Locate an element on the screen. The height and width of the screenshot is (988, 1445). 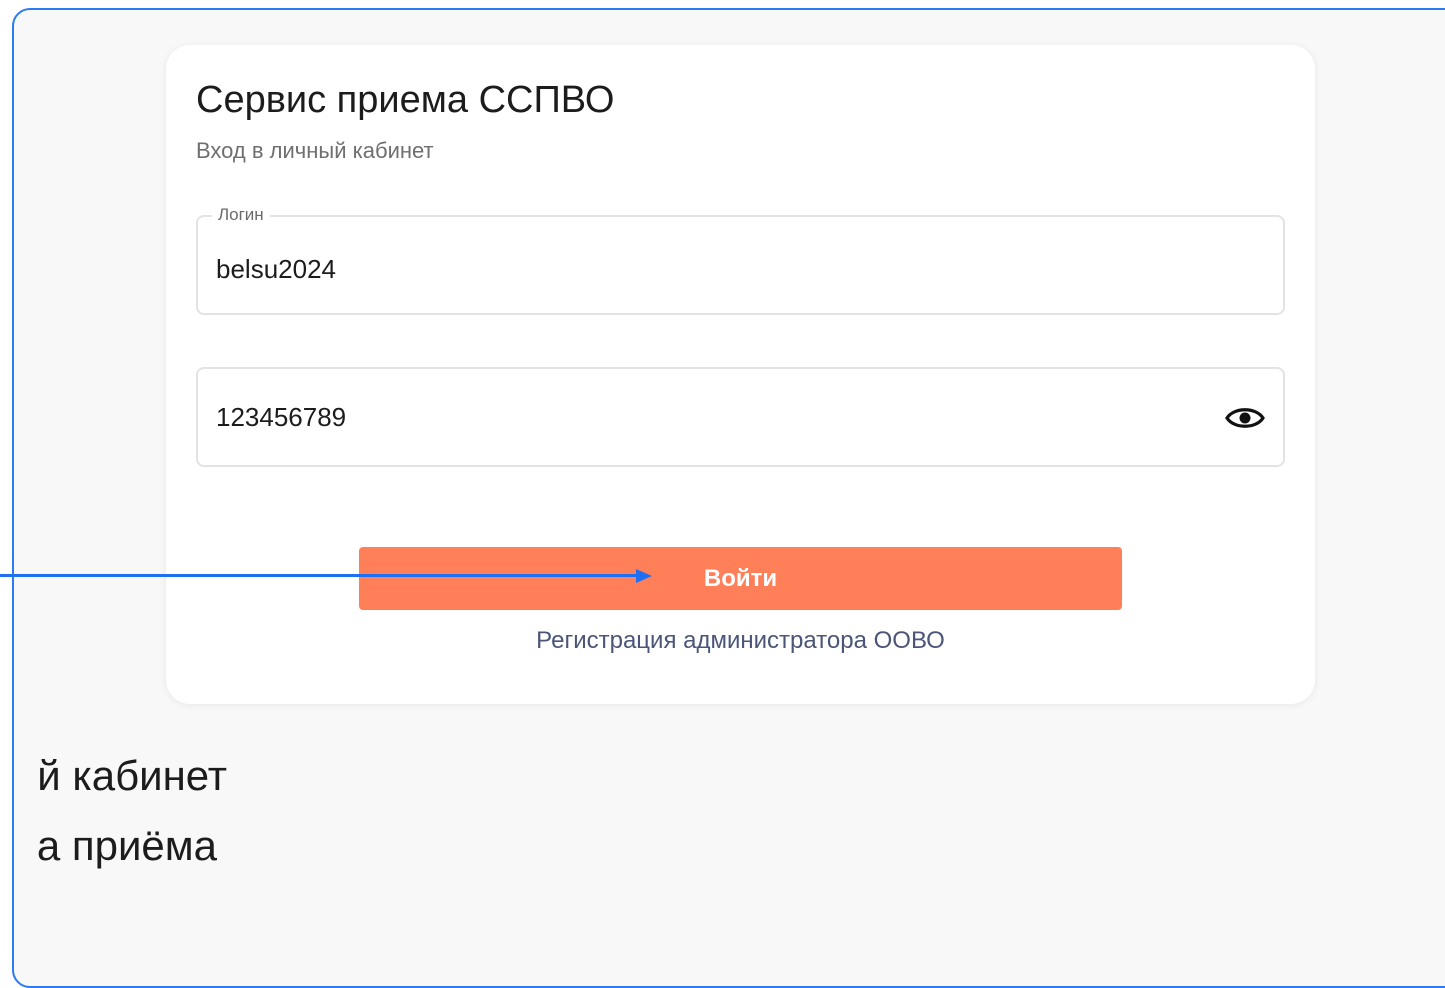
login-field: Логин is located at coordinates (740, 260).